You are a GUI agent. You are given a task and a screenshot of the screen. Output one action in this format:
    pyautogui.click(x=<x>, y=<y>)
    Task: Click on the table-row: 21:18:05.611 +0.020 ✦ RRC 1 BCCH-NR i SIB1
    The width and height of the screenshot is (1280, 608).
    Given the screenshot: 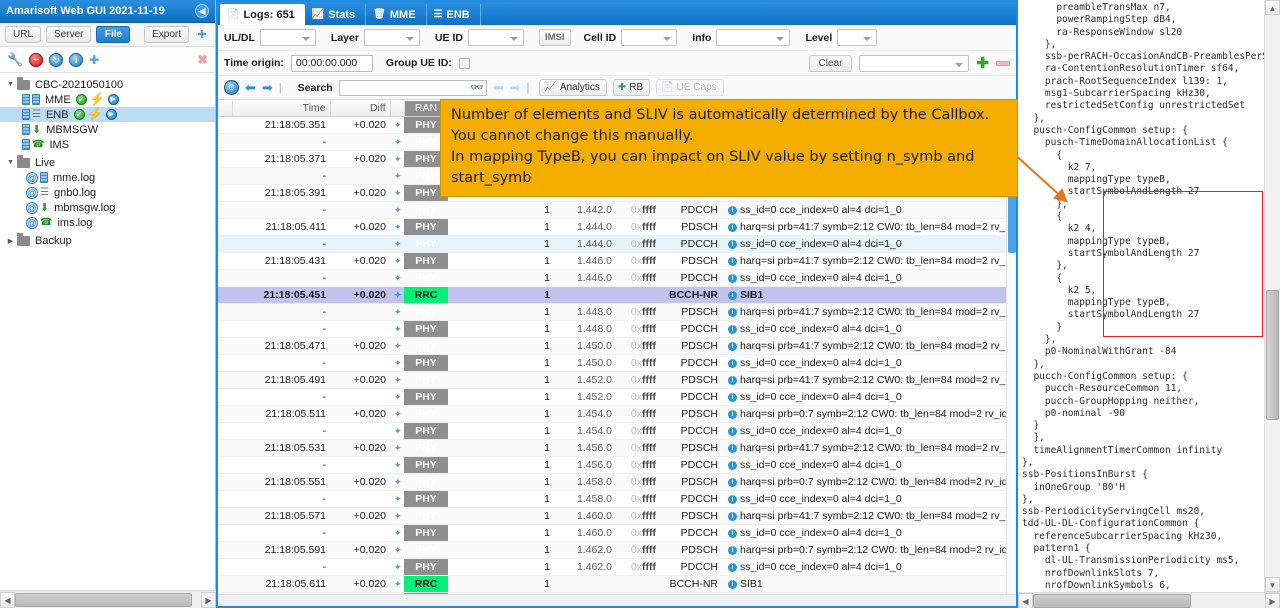 What is the action you would take?
    pyautogui.click(x=613, y=584)
    